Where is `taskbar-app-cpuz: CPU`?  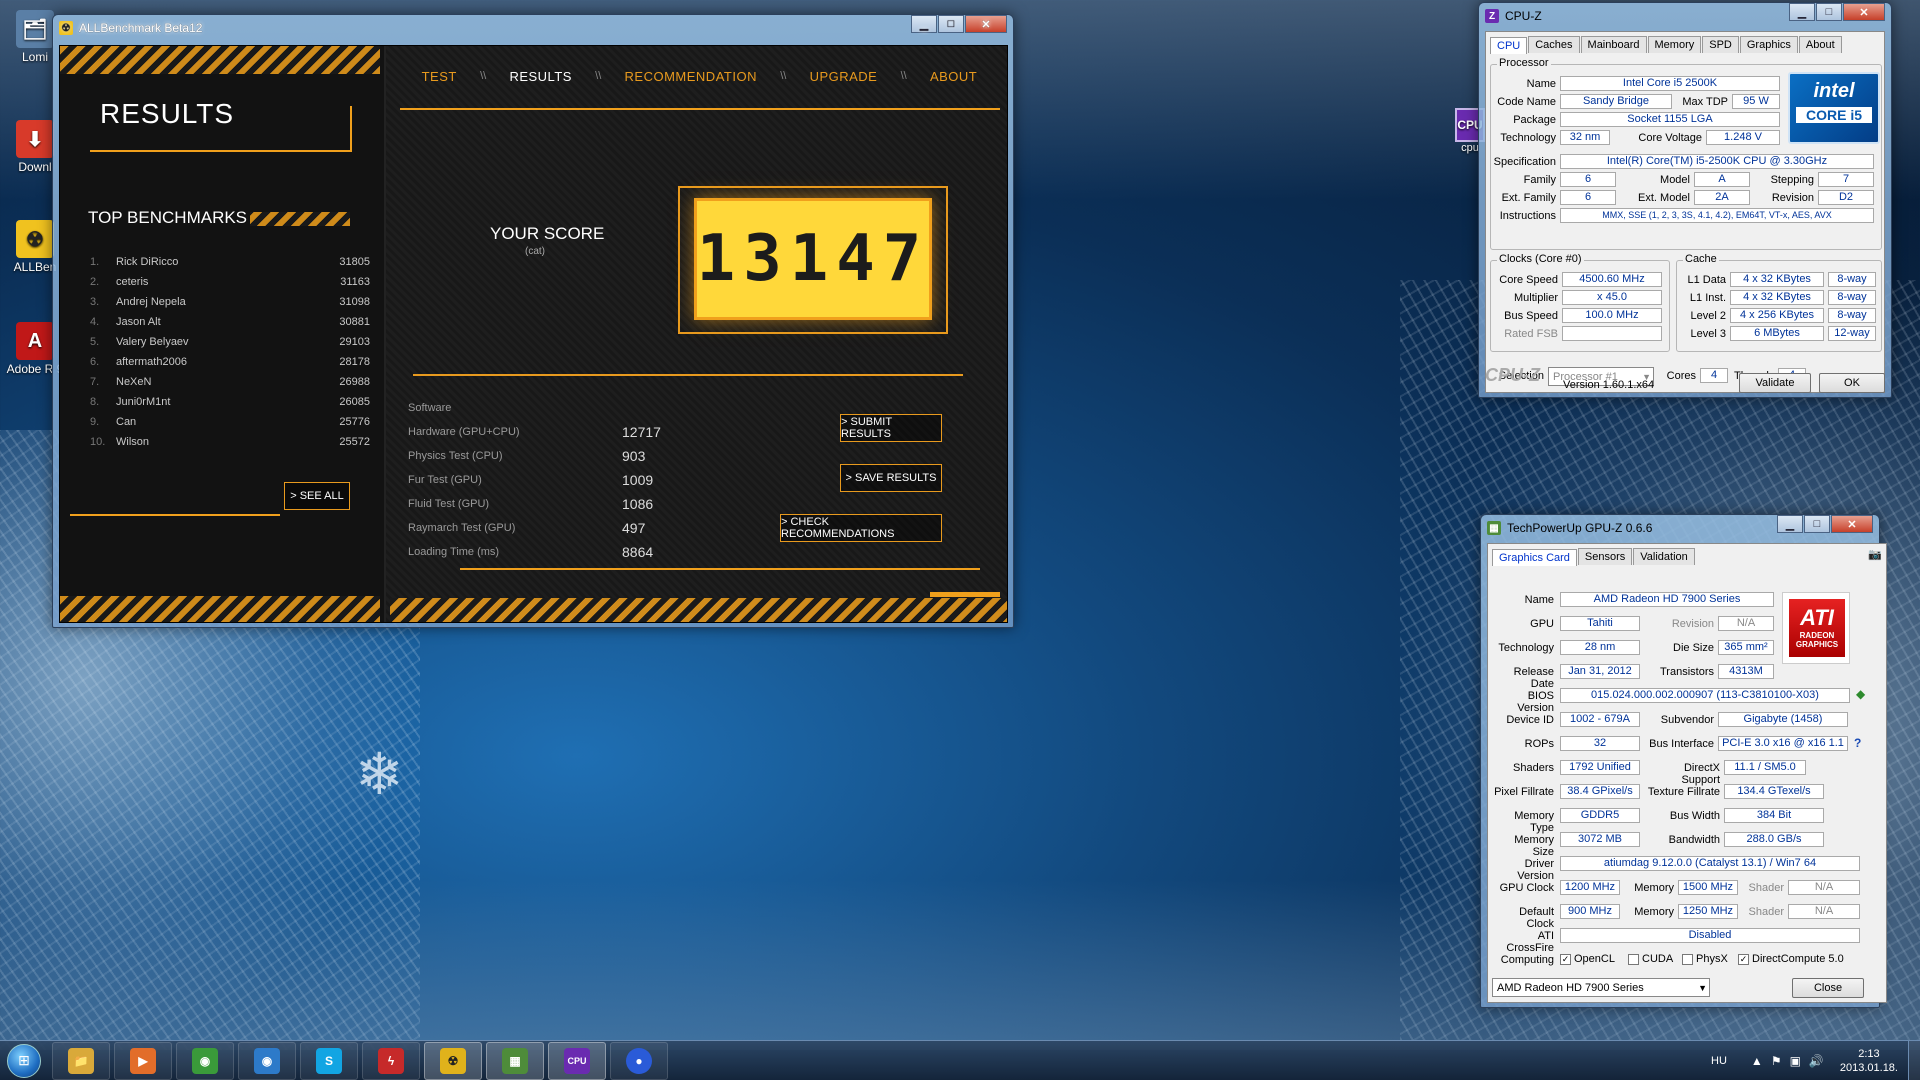
taskbar-app-cpuz: CPU is located at coordinates (577, 1060).